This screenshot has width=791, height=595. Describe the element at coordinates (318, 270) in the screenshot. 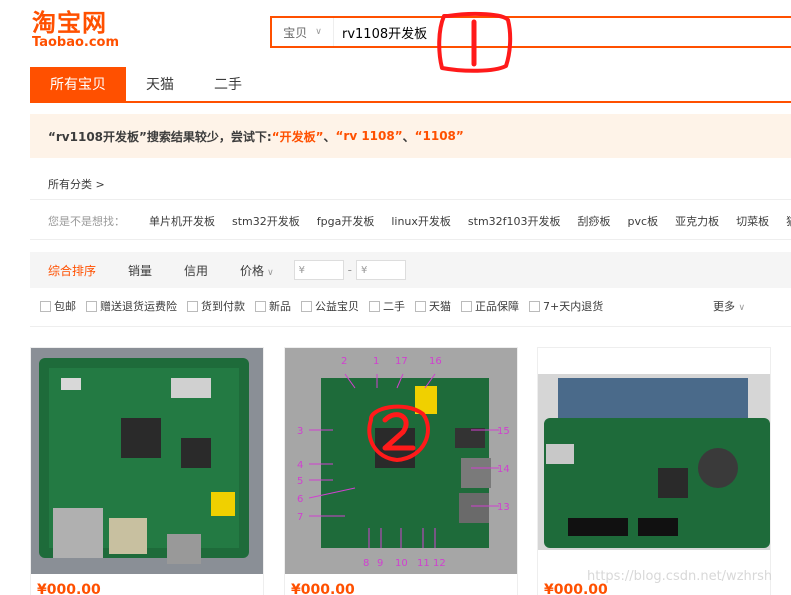

I see `price-min-input: ¥` at that location.